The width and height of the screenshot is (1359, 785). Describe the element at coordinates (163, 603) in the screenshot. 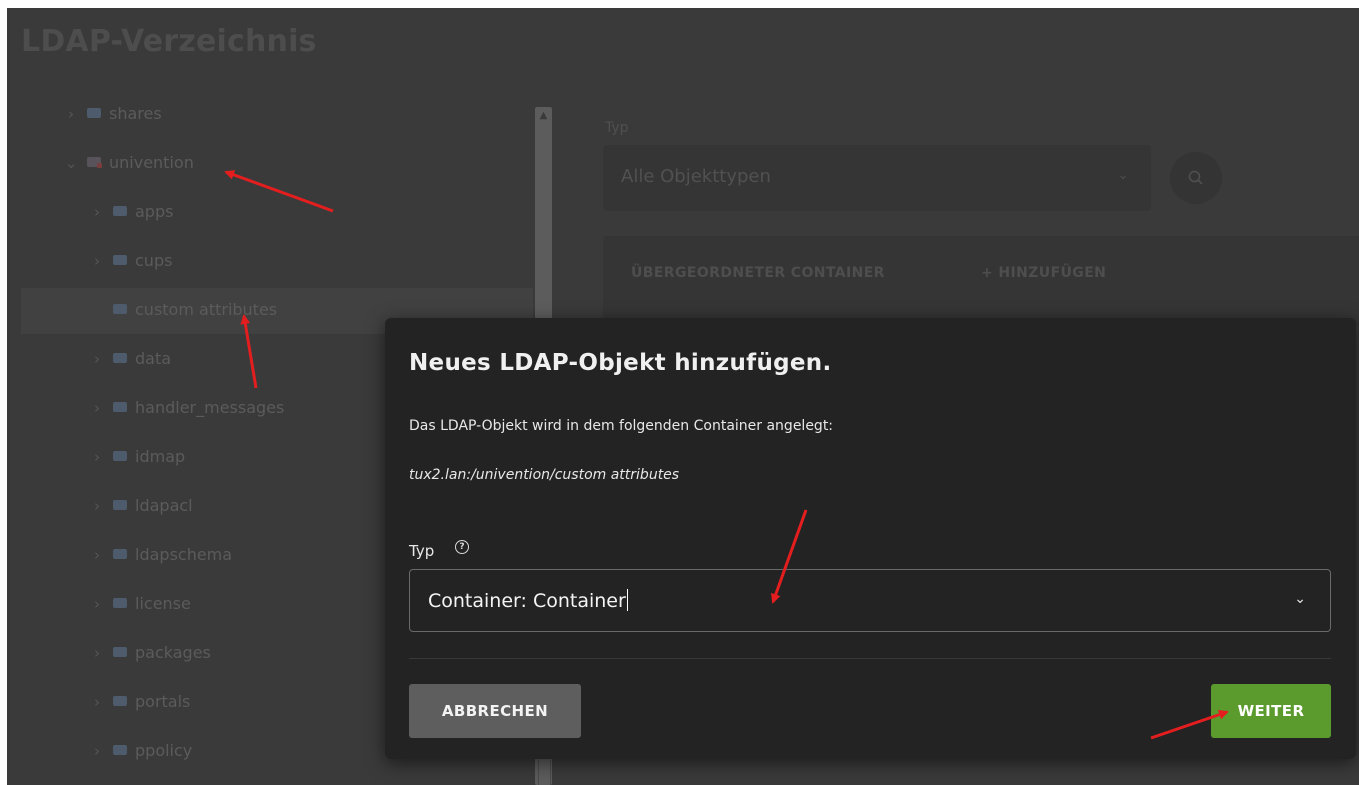

I see `tree-item-label: license` at that location.